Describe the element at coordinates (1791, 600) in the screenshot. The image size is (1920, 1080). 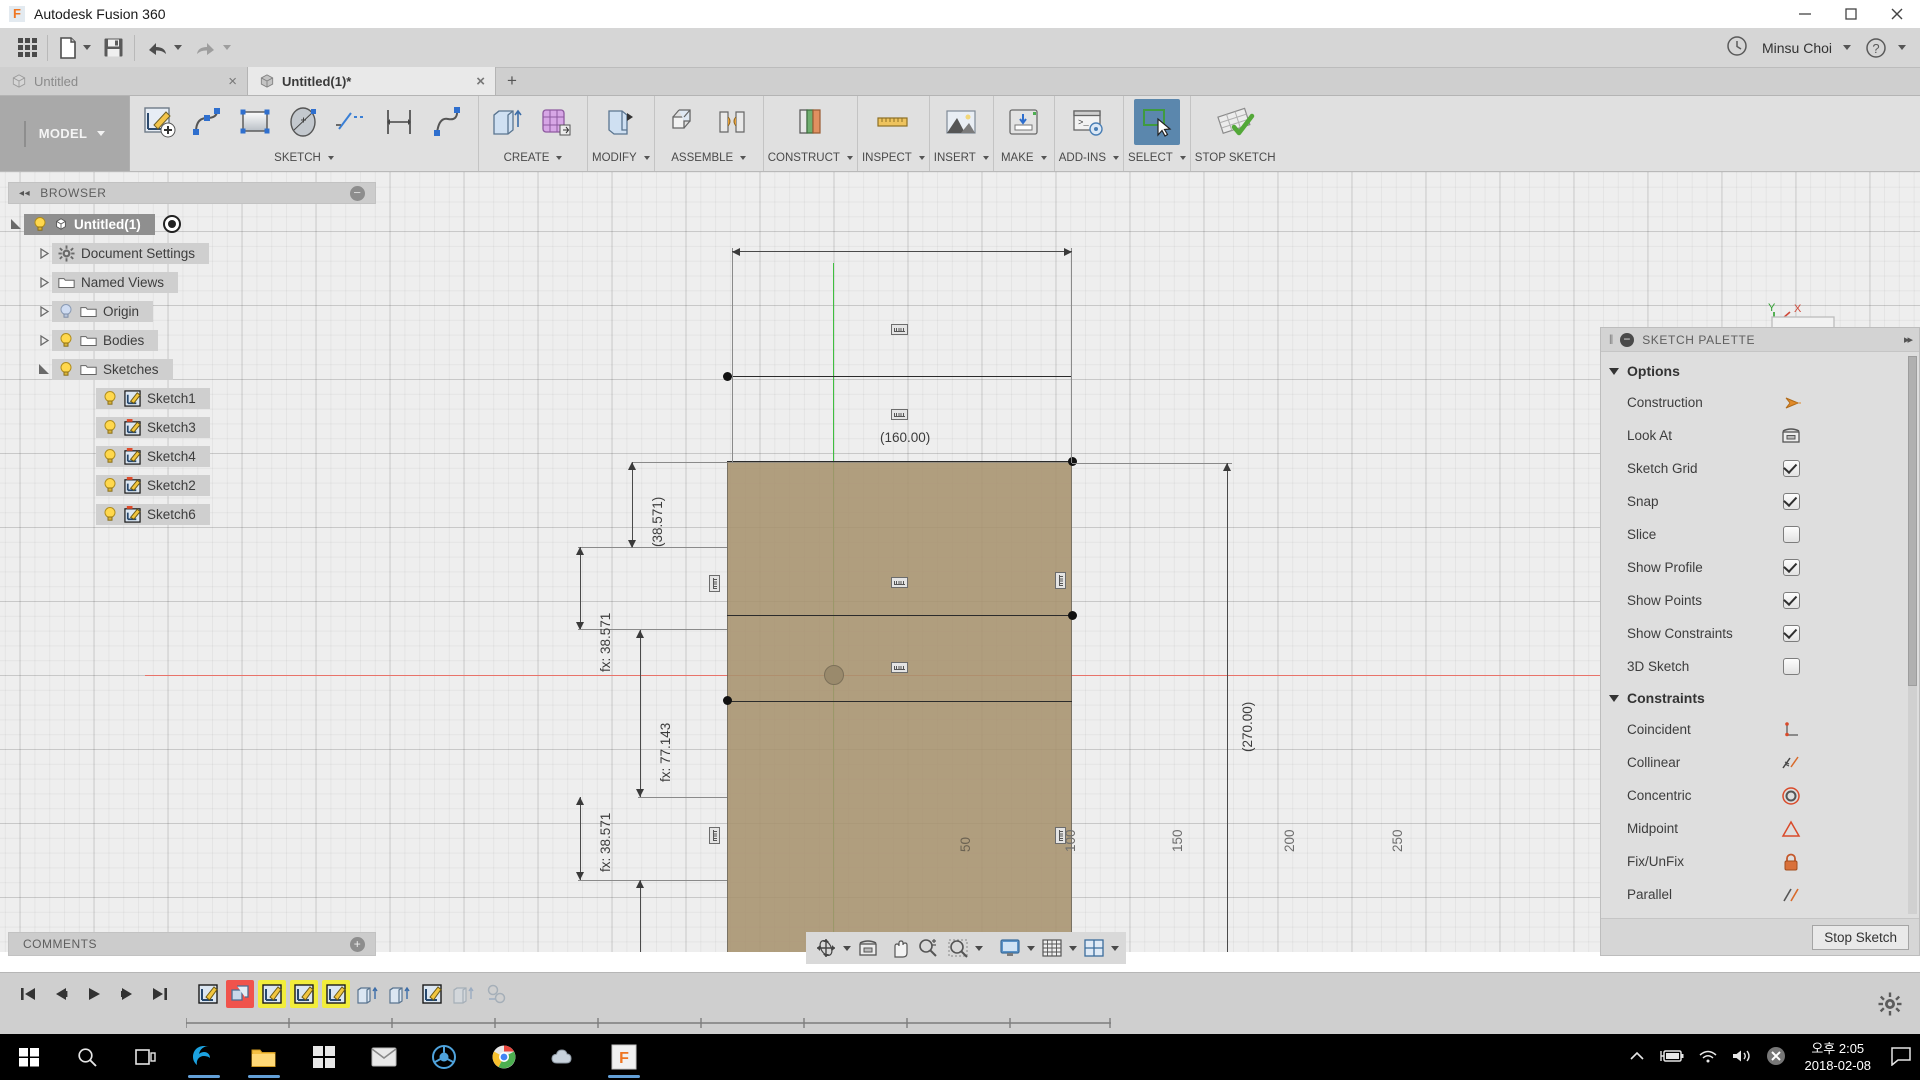
I see `show-points-checkbox` at that location.